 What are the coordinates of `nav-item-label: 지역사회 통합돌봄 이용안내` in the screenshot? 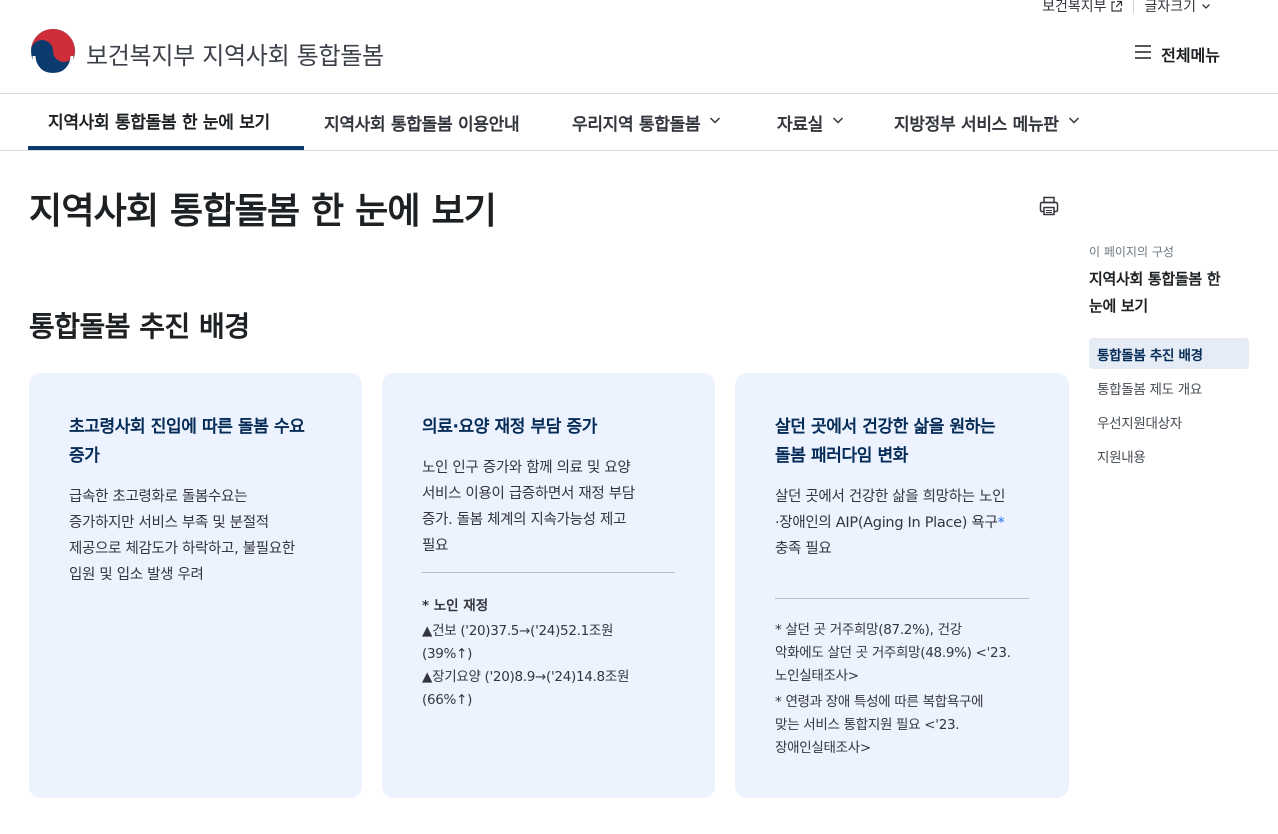 It's located at (422, 124).